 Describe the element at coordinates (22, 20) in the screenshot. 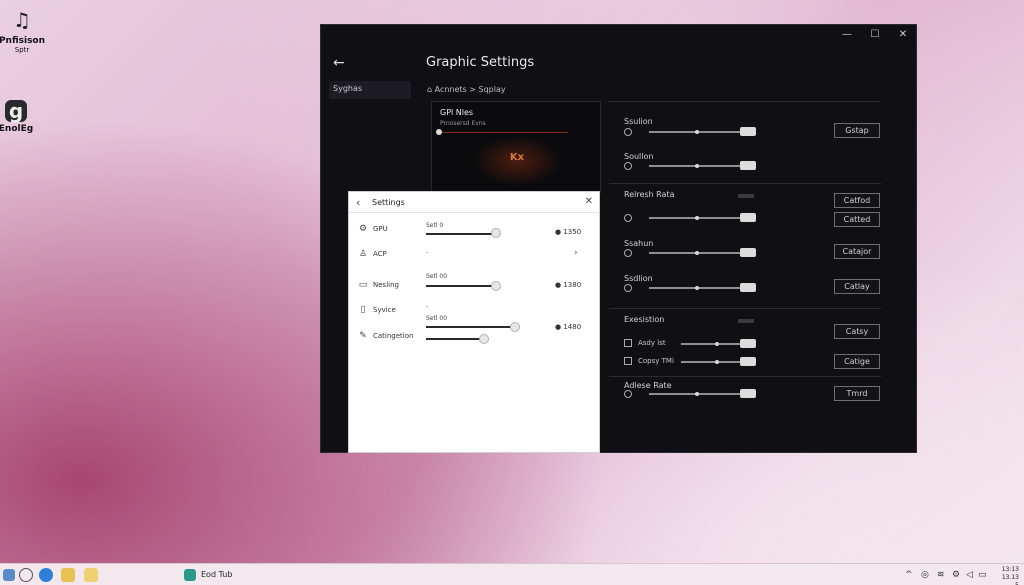

I see `music-file-icon: ♫` at that location.